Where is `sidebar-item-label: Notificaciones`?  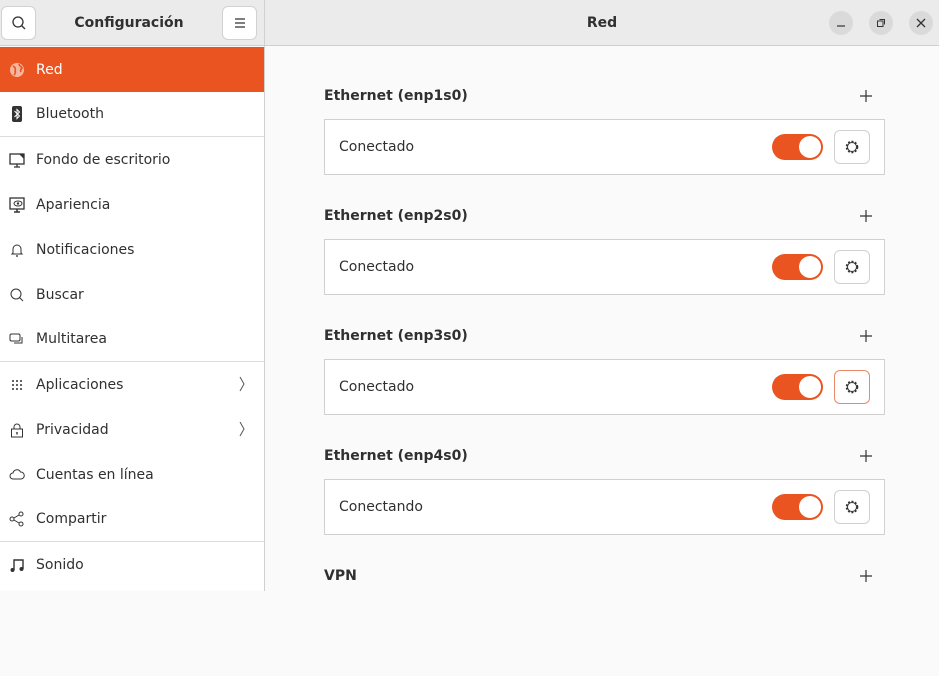 sidebar-item-label: Notificaciones is located at coordinates (85, 249).